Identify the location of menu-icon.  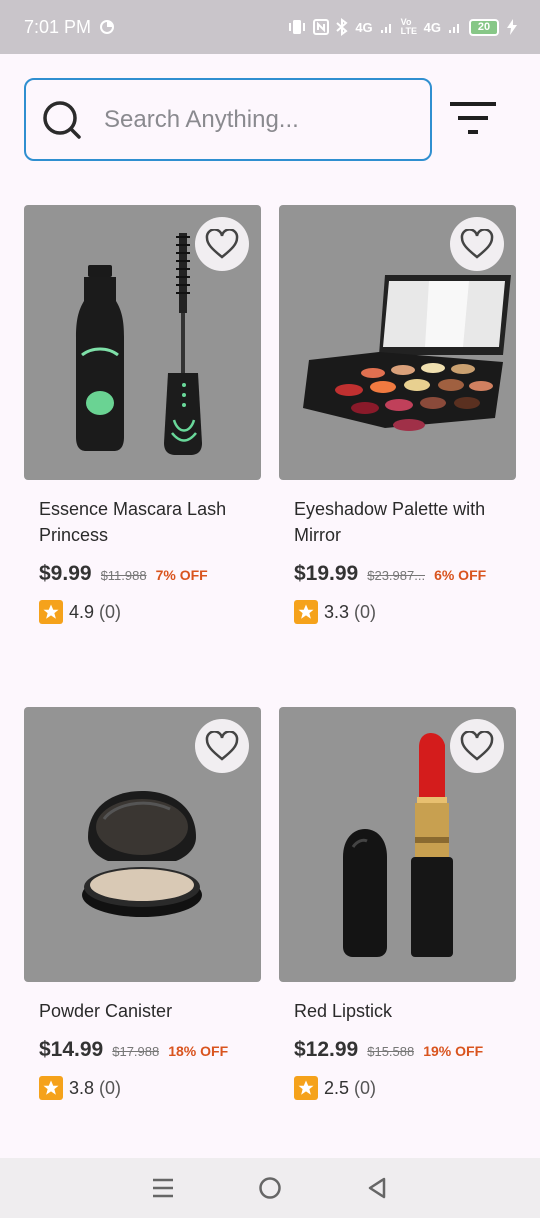
(163, 1188).